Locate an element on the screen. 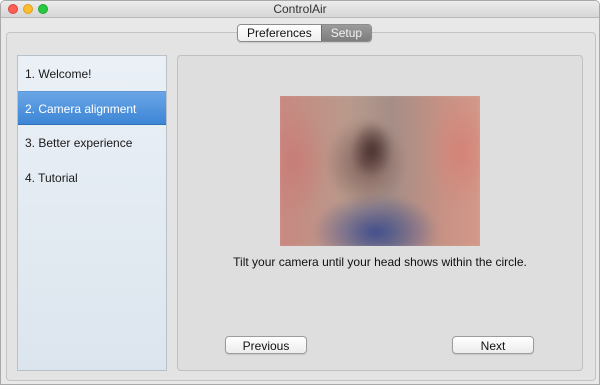  title-bar: ControlAir is located at coordinates (300, 9).